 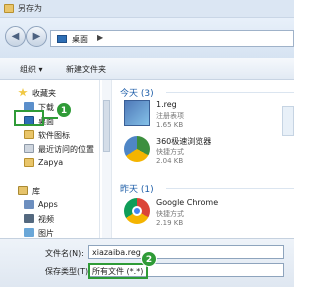 What do you see at coordinates (107, 159) in the screenshot?
I see `sidebar-scrollbar` at bounding box center [107, 159].